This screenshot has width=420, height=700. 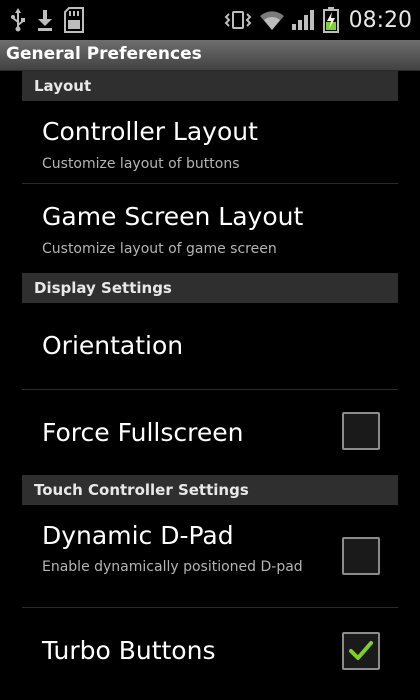 I want to click on pref-summary: Customize layout of game screen, so click(x=159, y=249).